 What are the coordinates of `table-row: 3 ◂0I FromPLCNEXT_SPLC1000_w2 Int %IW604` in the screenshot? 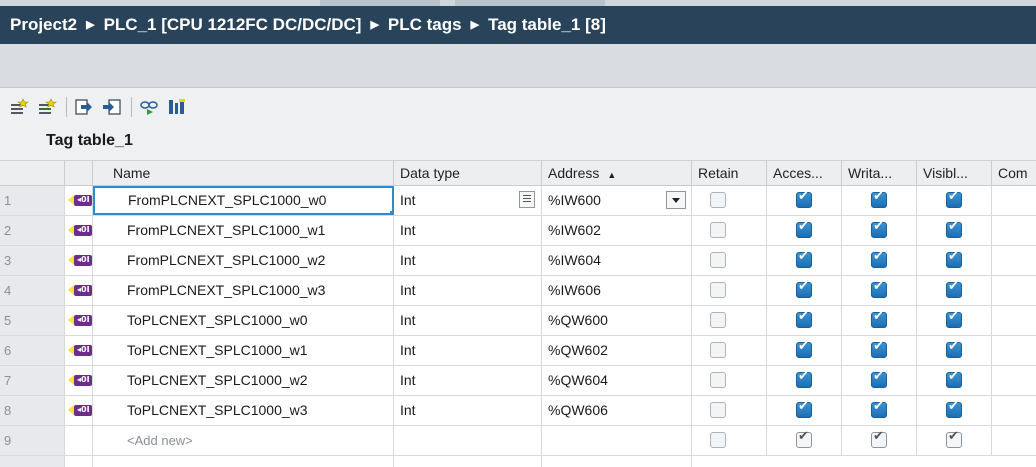 It's located at (518, 261).